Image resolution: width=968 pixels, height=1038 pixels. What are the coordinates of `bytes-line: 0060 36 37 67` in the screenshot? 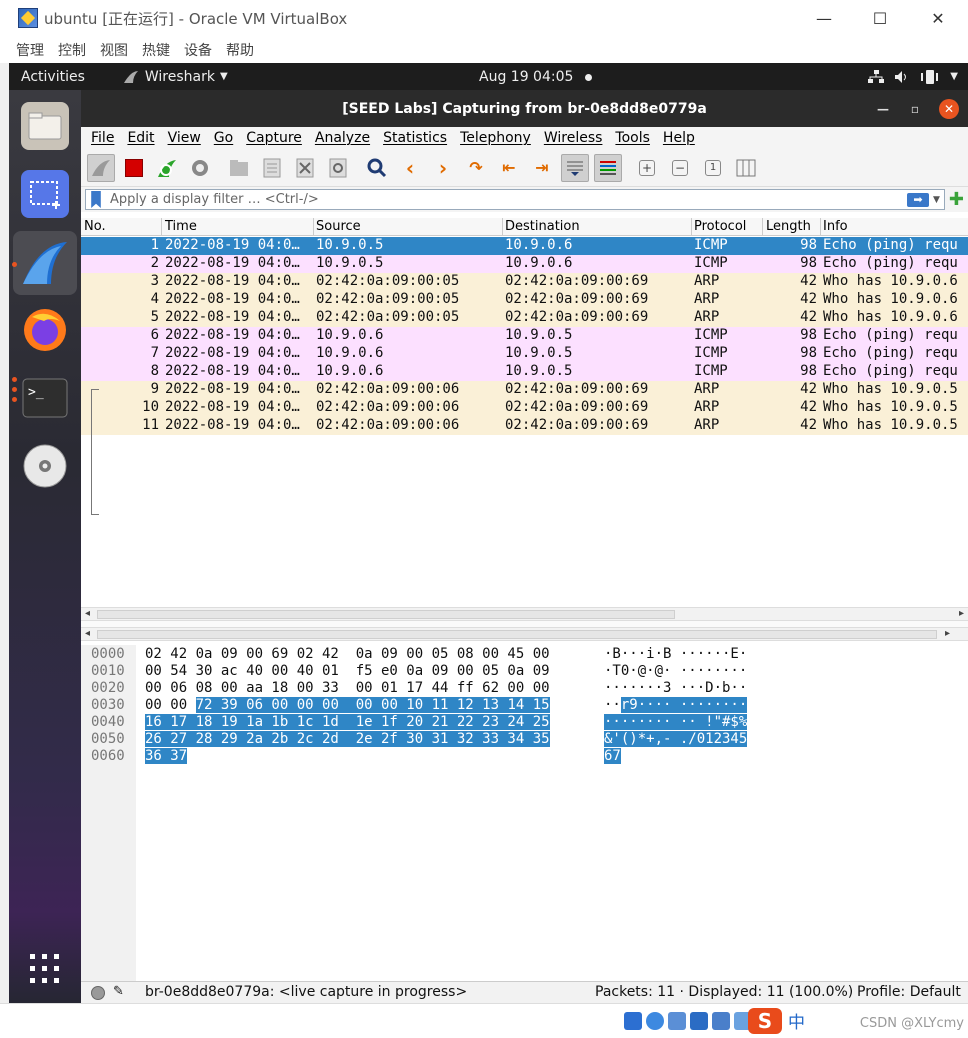 It's located at (524, 756).